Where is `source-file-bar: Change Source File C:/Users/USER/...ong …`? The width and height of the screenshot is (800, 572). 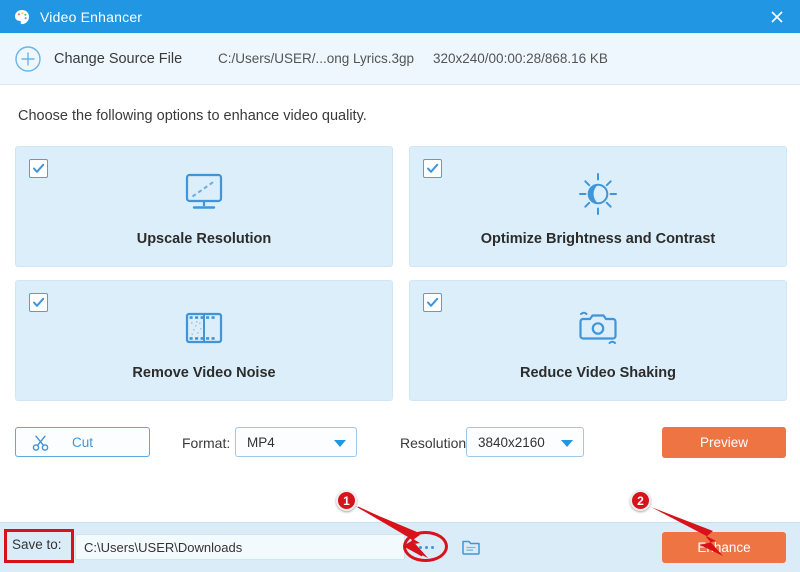
source-file-bar: Change Source File C:/Users/USER/...ong … is located at coordinates (400, 59).